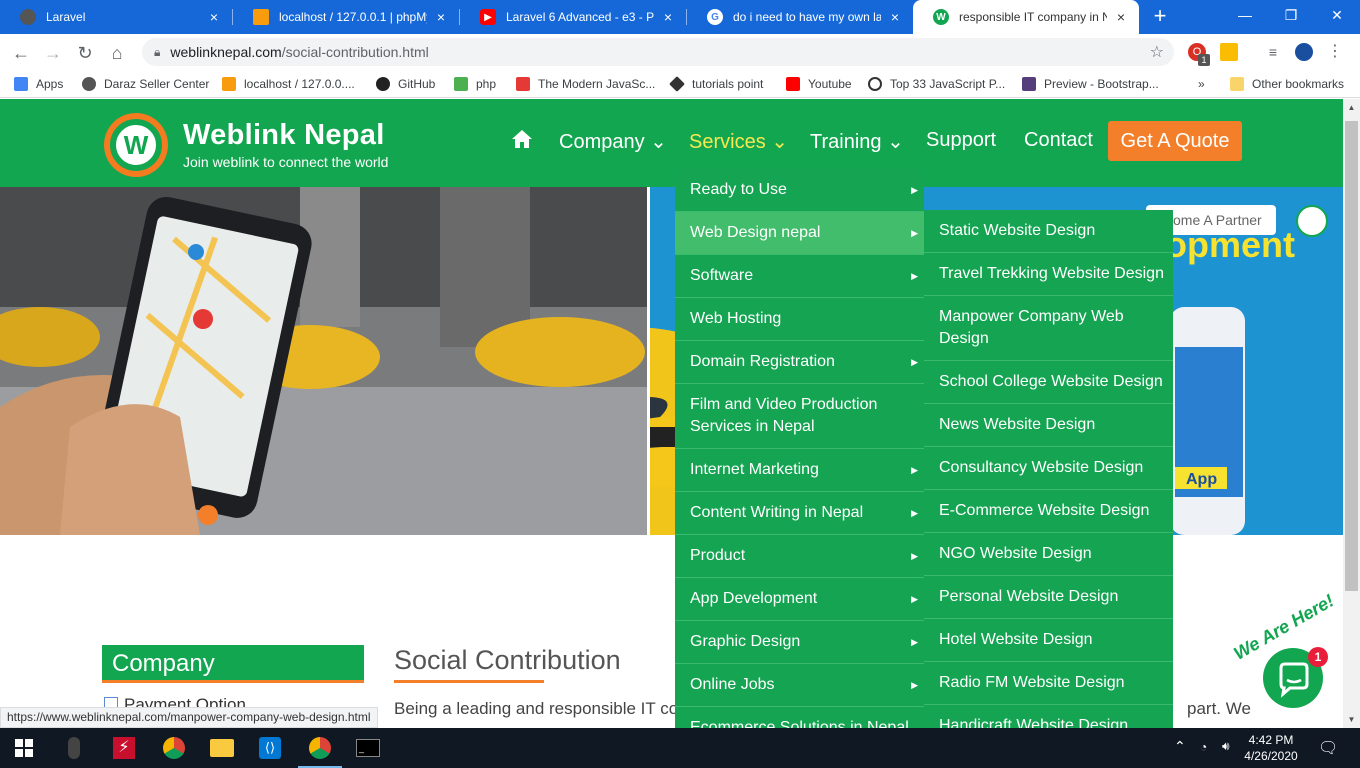 The height and width of the screenshot is (768, 1360). Describe the element at coordinates (1048, 683) in the screenshot. I see `submenu-item-radio-fm: Radio FM Website Design` at that location.